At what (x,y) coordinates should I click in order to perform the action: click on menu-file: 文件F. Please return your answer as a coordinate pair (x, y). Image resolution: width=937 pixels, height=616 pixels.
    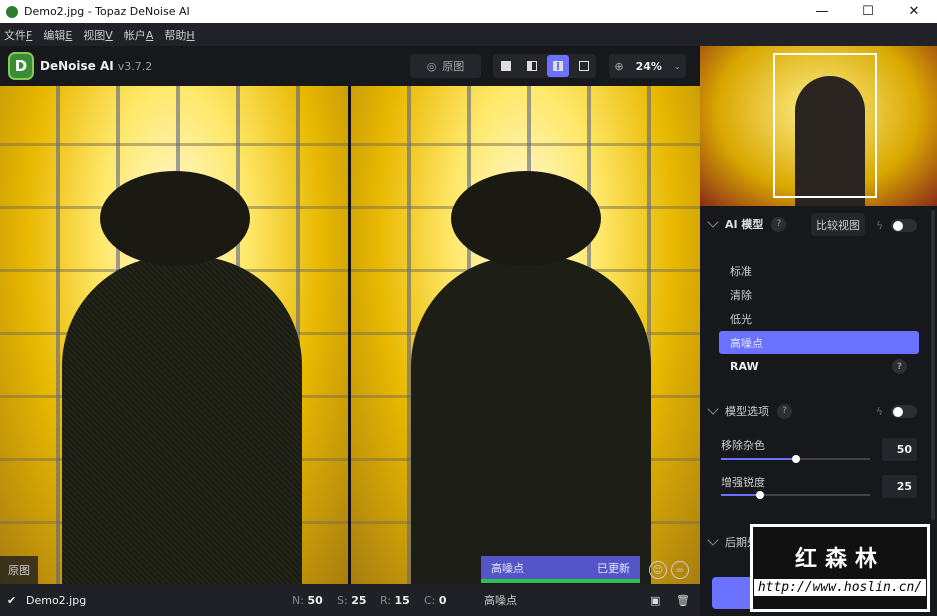
    Looking at the image, I should click on (18, 35).